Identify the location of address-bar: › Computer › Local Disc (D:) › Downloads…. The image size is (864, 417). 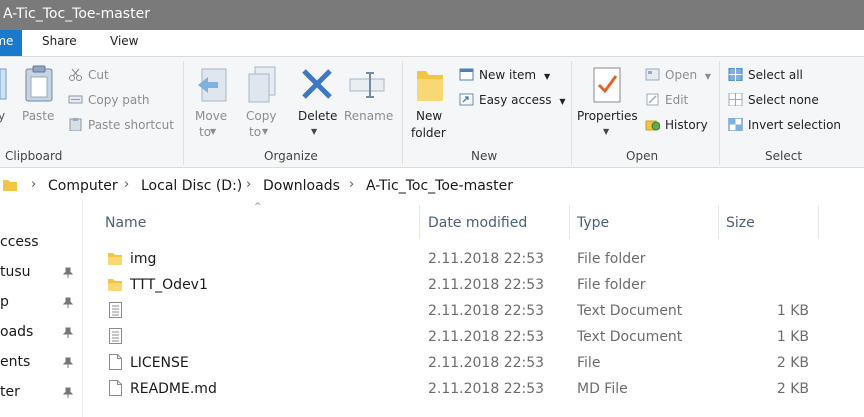
(432, 186).